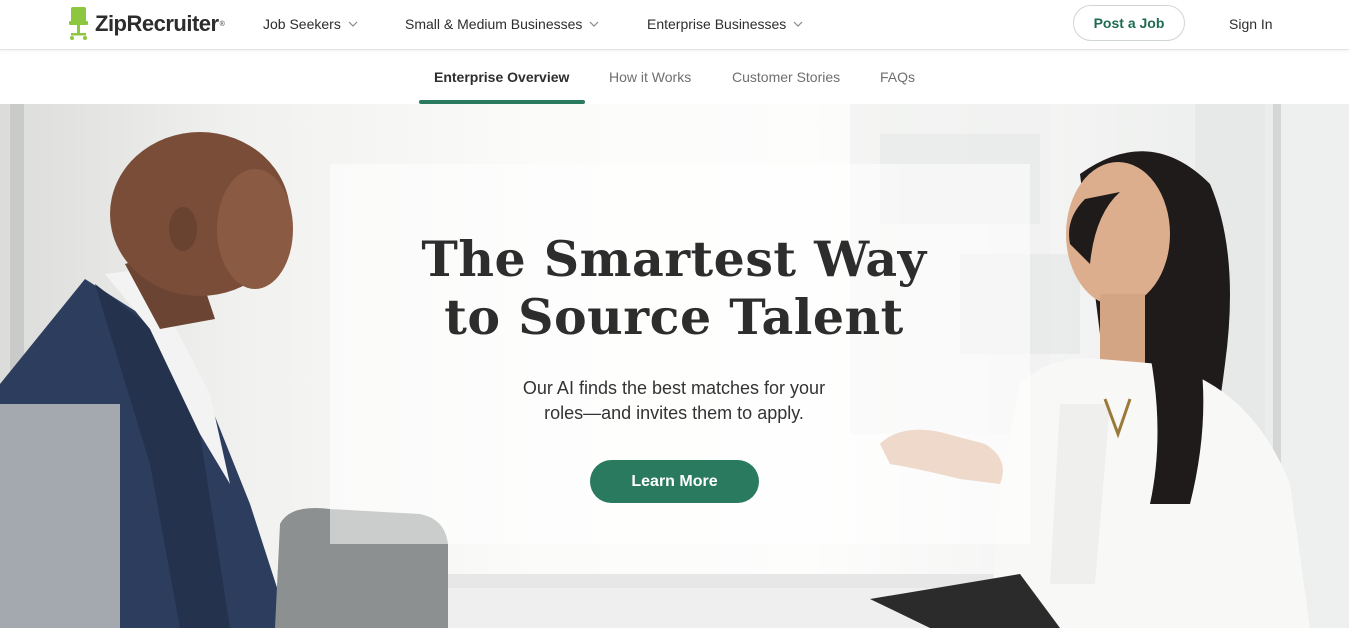 The height and width of the screenshot is (628, 1349). I want to click on nav-small-medium-businesses: Small & Medium Businesses, so click(502, 24).